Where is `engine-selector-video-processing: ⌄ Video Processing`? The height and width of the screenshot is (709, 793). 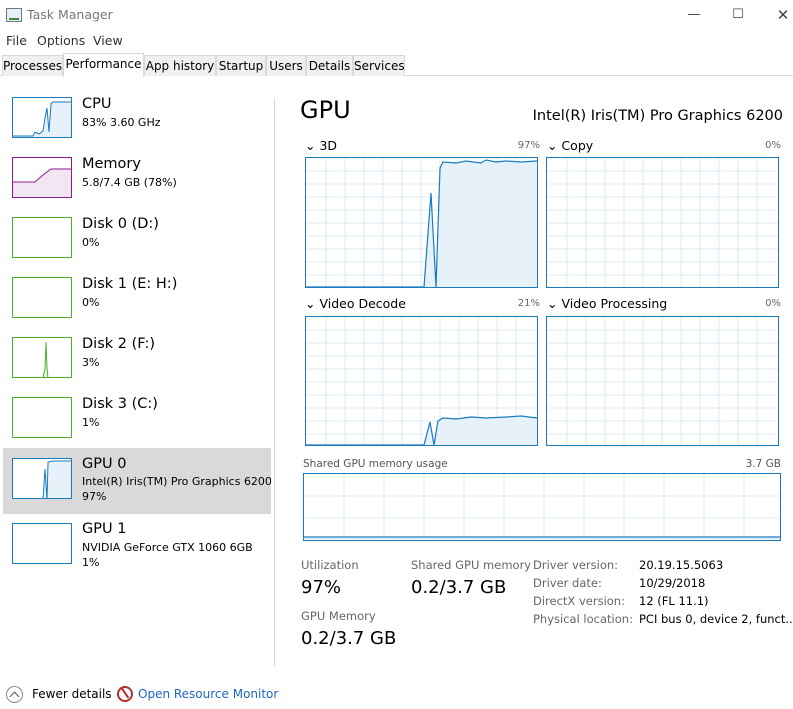 engine-selector-video-processing: ⌄ Video Processing is located at coordinates (607, 303).